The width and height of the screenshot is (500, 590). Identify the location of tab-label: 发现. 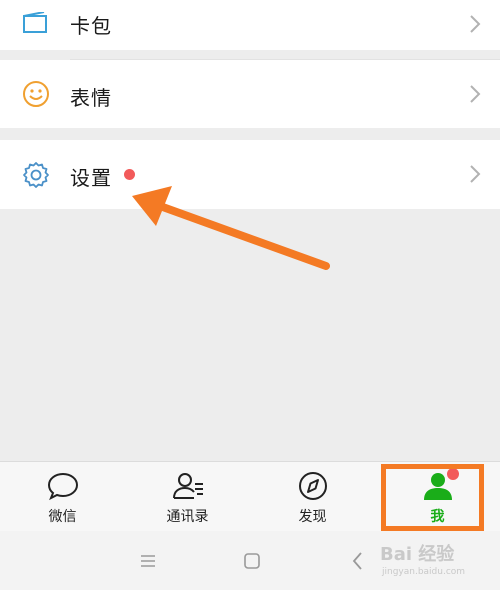
(312, 517).